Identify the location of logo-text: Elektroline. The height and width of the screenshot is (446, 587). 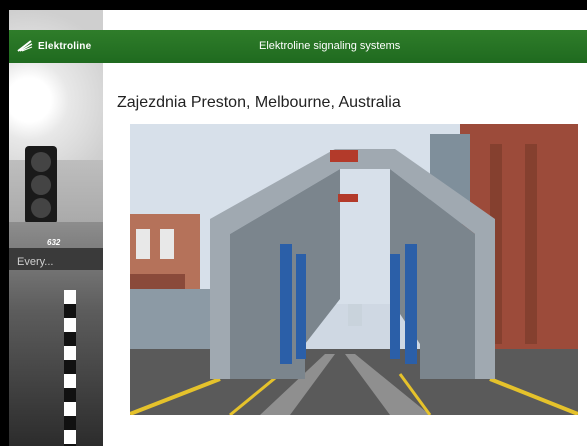
(65, 46).